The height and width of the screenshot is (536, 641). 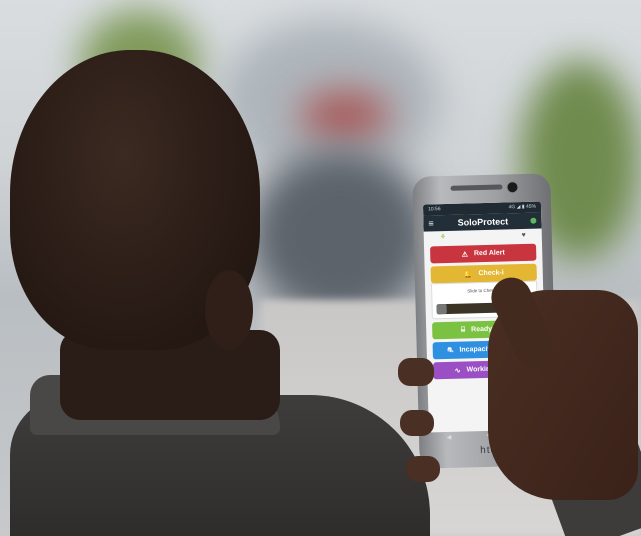 What do you see at coordinates (523, 235) in the screenshot?
I see `heart-icon: ♥` at bounding box center [523, 235].